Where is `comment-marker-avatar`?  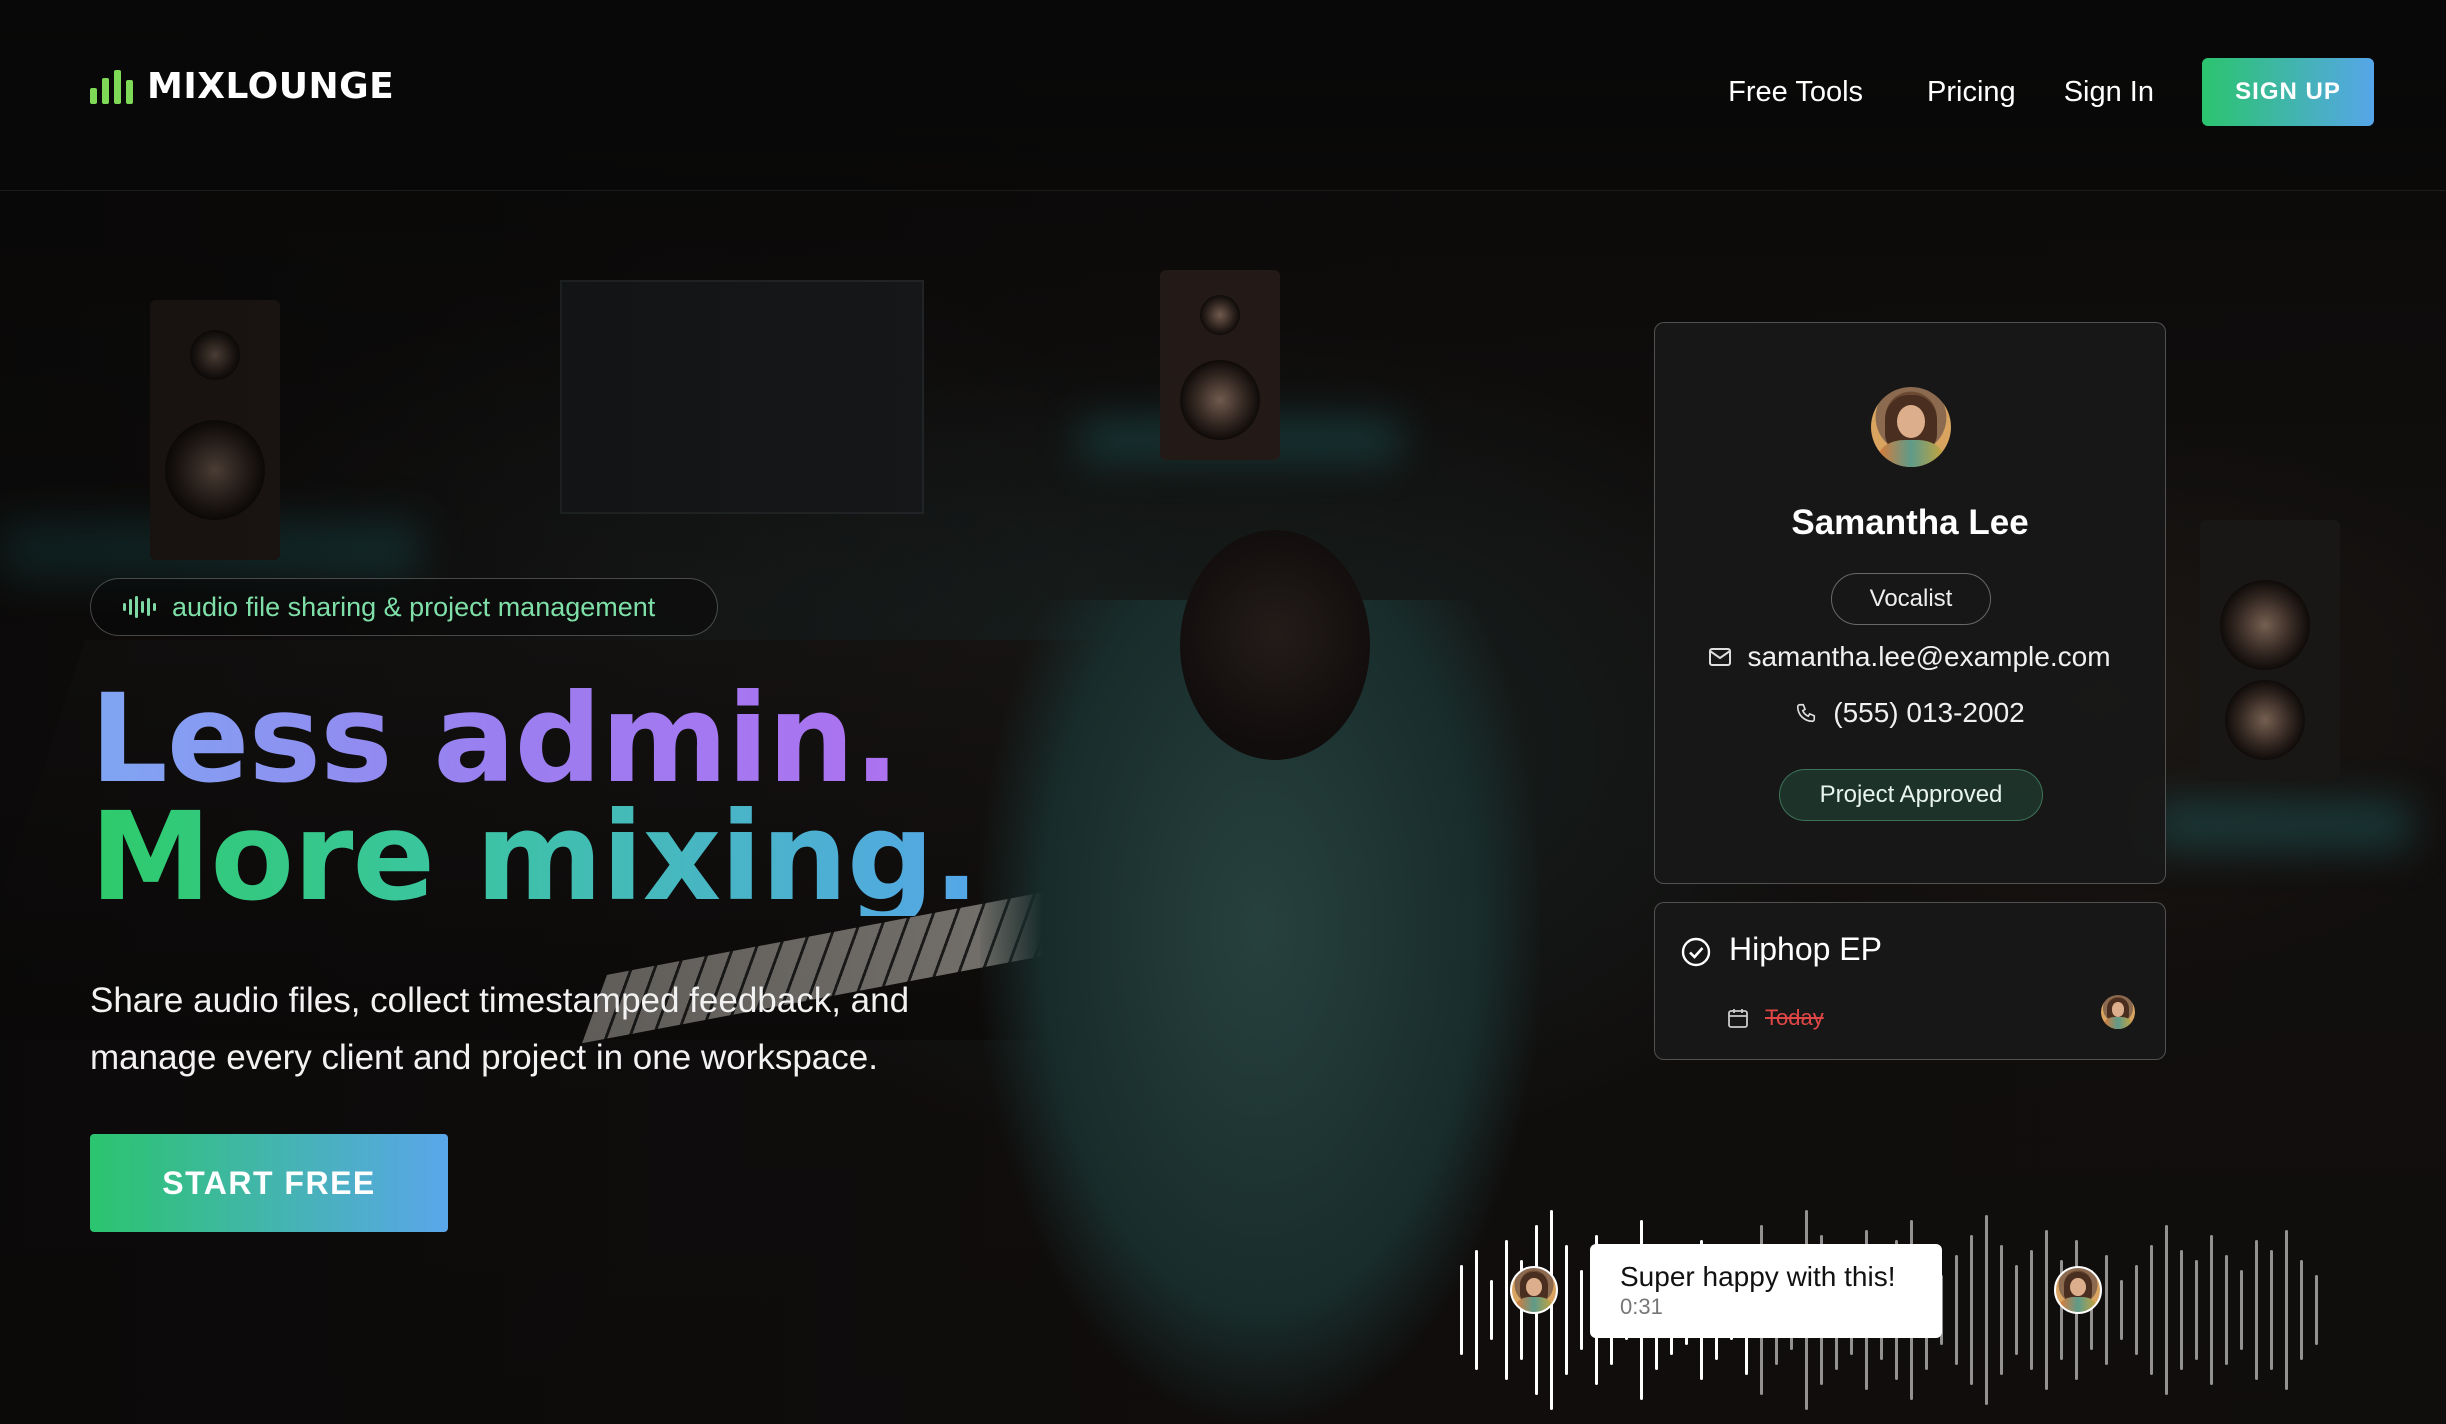 comment-marker-avatar is located at coordinates (1534, 1290).